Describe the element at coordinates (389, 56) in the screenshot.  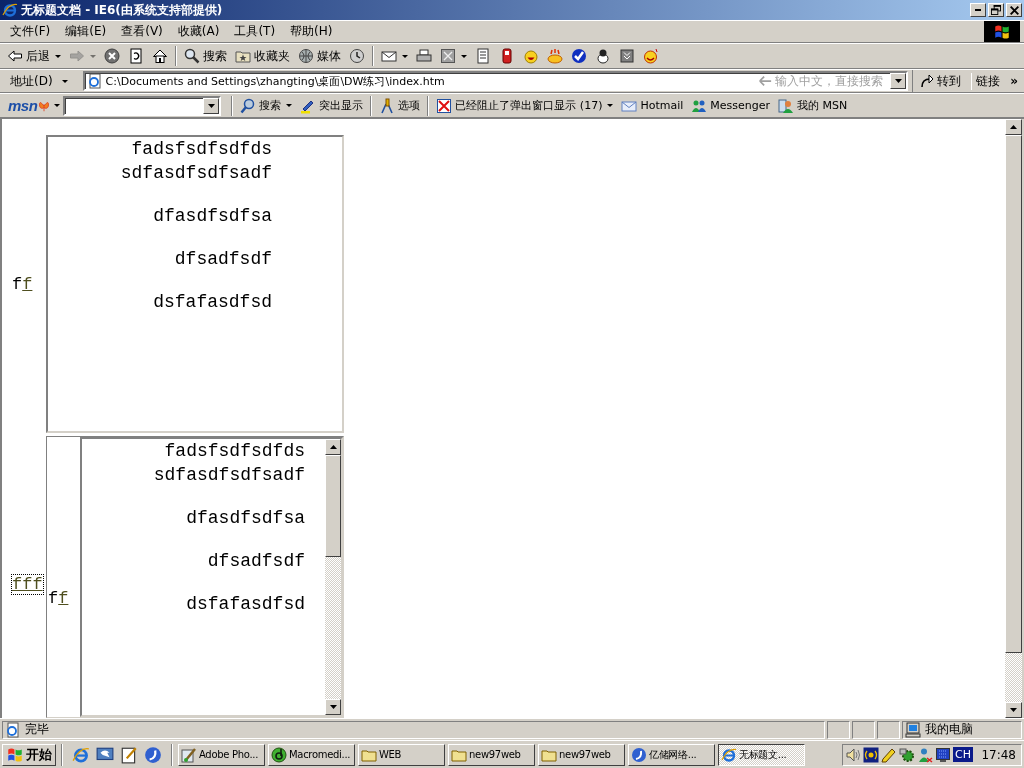
I see `envelope-icon` at that location.